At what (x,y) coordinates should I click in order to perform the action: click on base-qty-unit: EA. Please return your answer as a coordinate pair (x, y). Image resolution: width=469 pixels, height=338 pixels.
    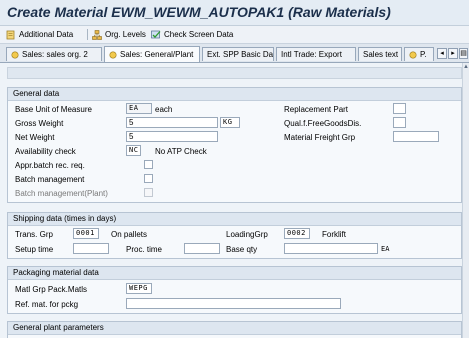
    Looking at the image, I should click on (385, 249).